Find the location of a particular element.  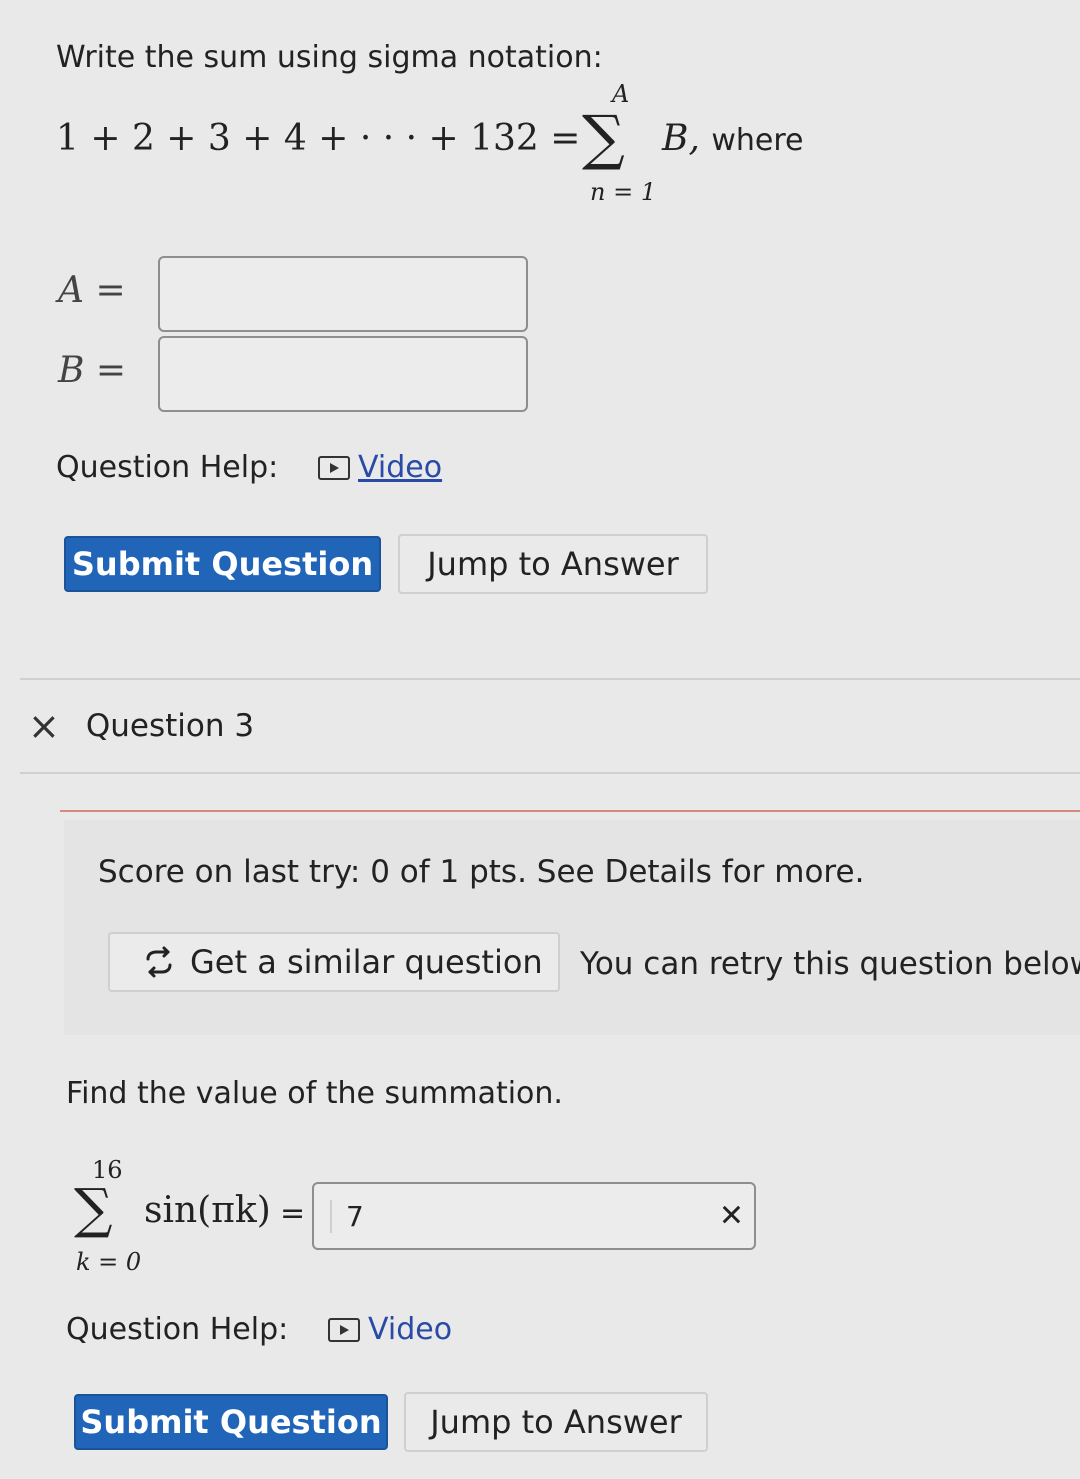

sigma-icon-3: ∑ is located at coordinates (93, 1208).